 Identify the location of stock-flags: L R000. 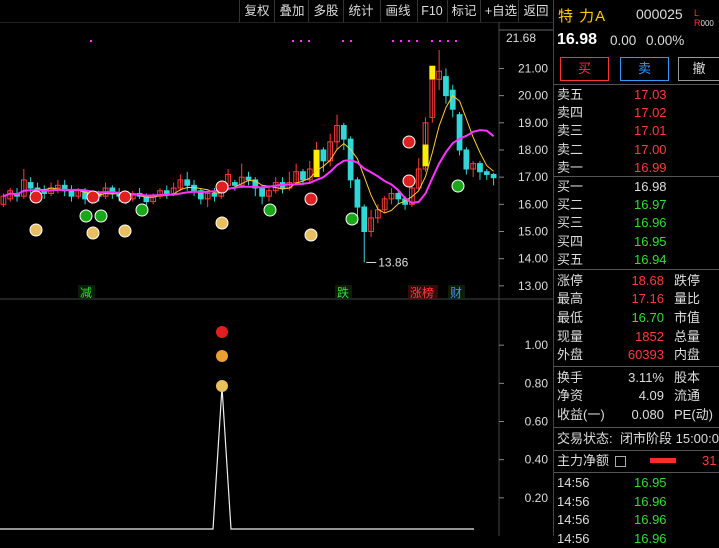
(704, 18).